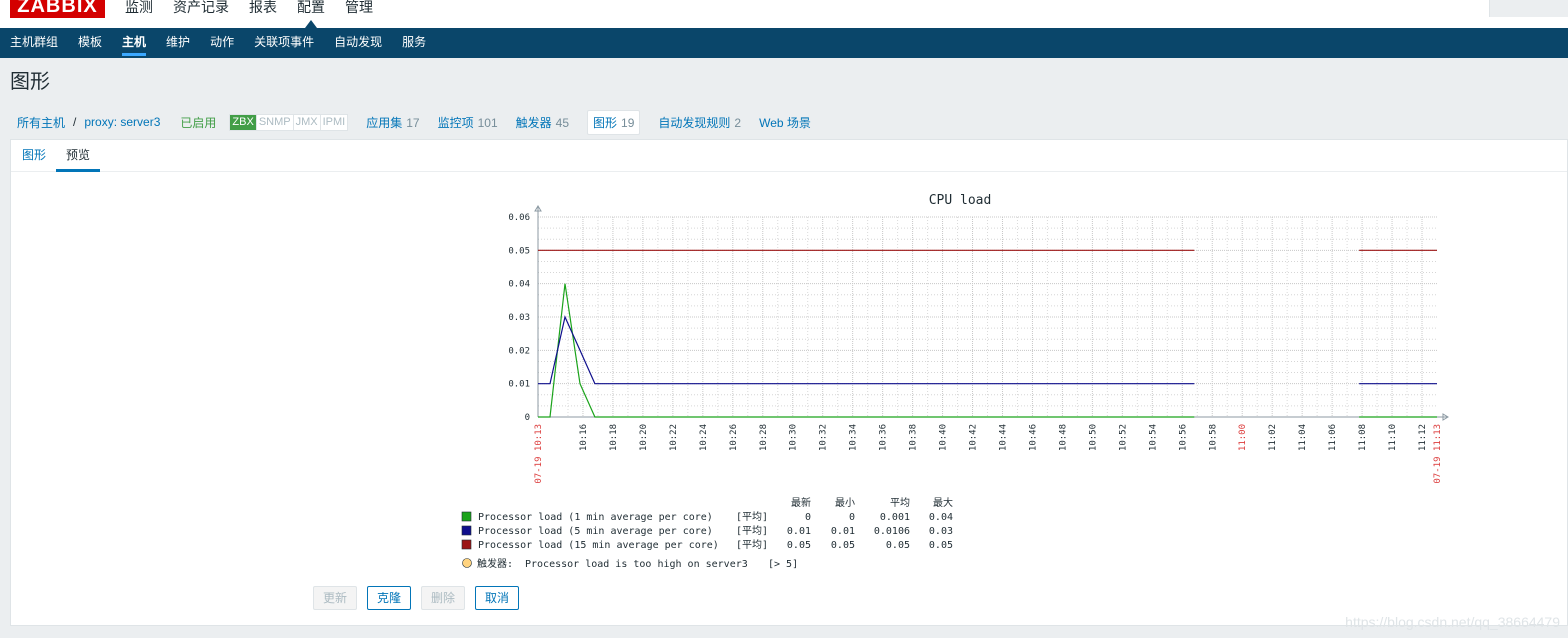 The image size is (1568, 638). What do you see at coordinates (584, 437) in the screenshot?
I see `x-tick-label: 10:16` at bounding box center [584, 437].